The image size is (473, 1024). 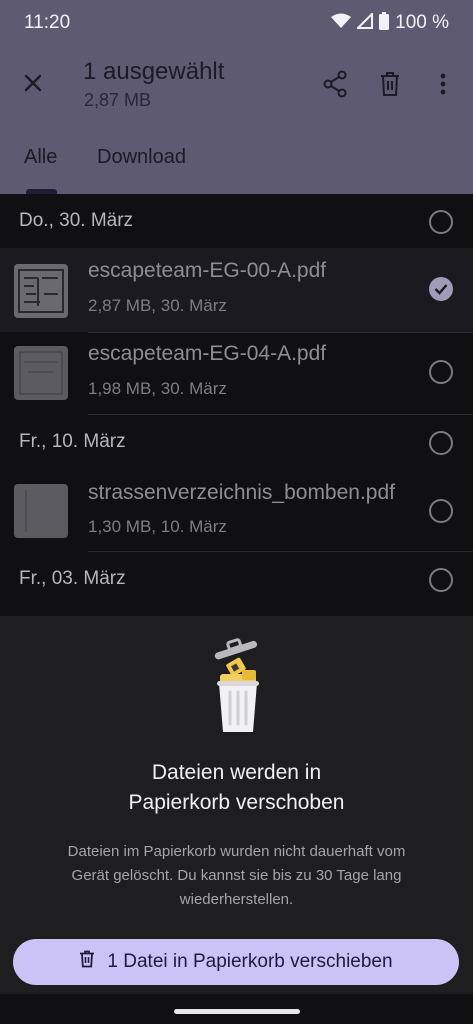 What do you see at coordinates (236, 788) in the screenshot?
I see `sheet-title: Dateien werden in Papierkorb verschoben` at bounding box center [236, 788].